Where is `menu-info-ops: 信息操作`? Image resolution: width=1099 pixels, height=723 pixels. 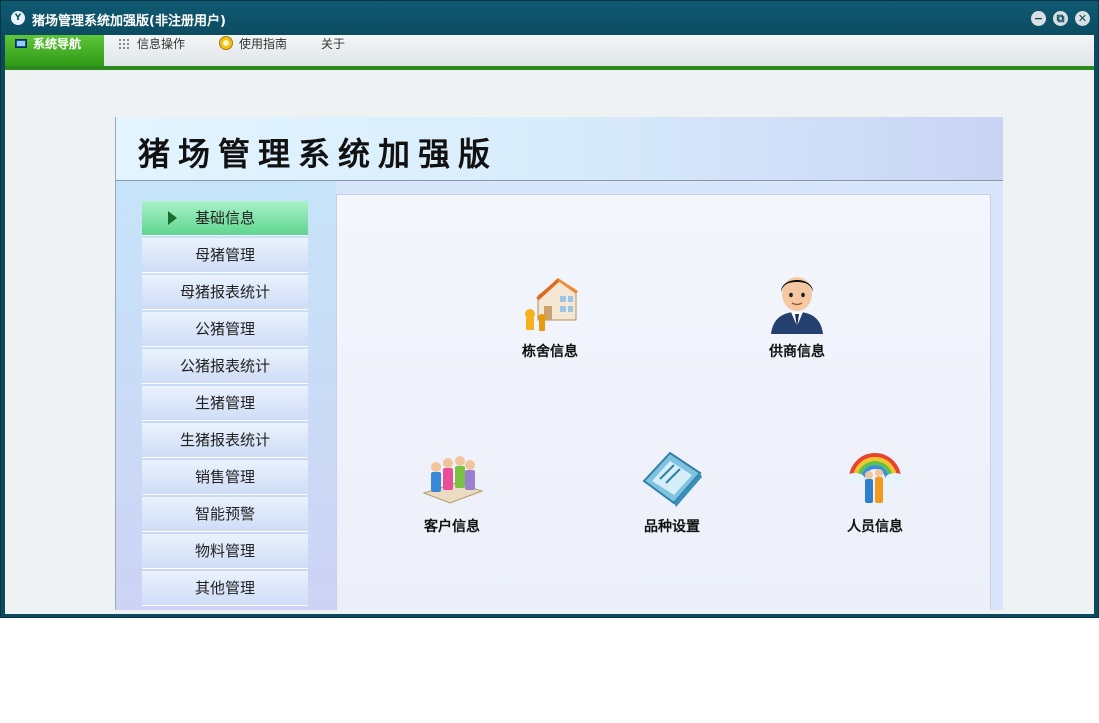 menu-info-ops: 信息操作 is located at coordinates (157, 50).